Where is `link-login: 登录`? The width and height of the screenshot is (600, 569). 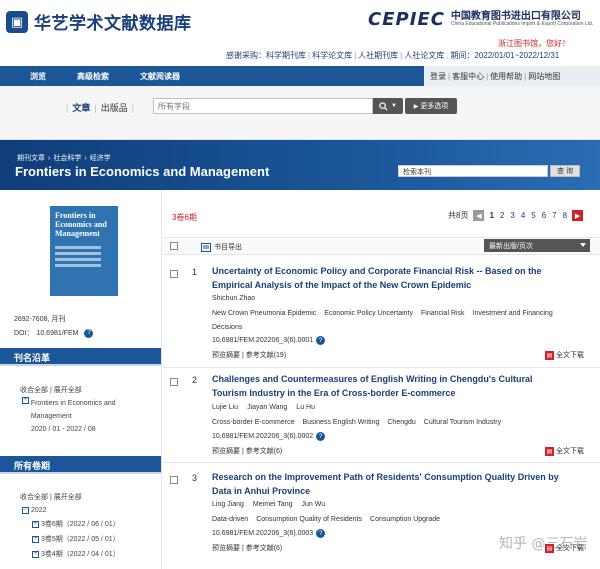
link-login: 登录 is located at coordinates (438, 76).